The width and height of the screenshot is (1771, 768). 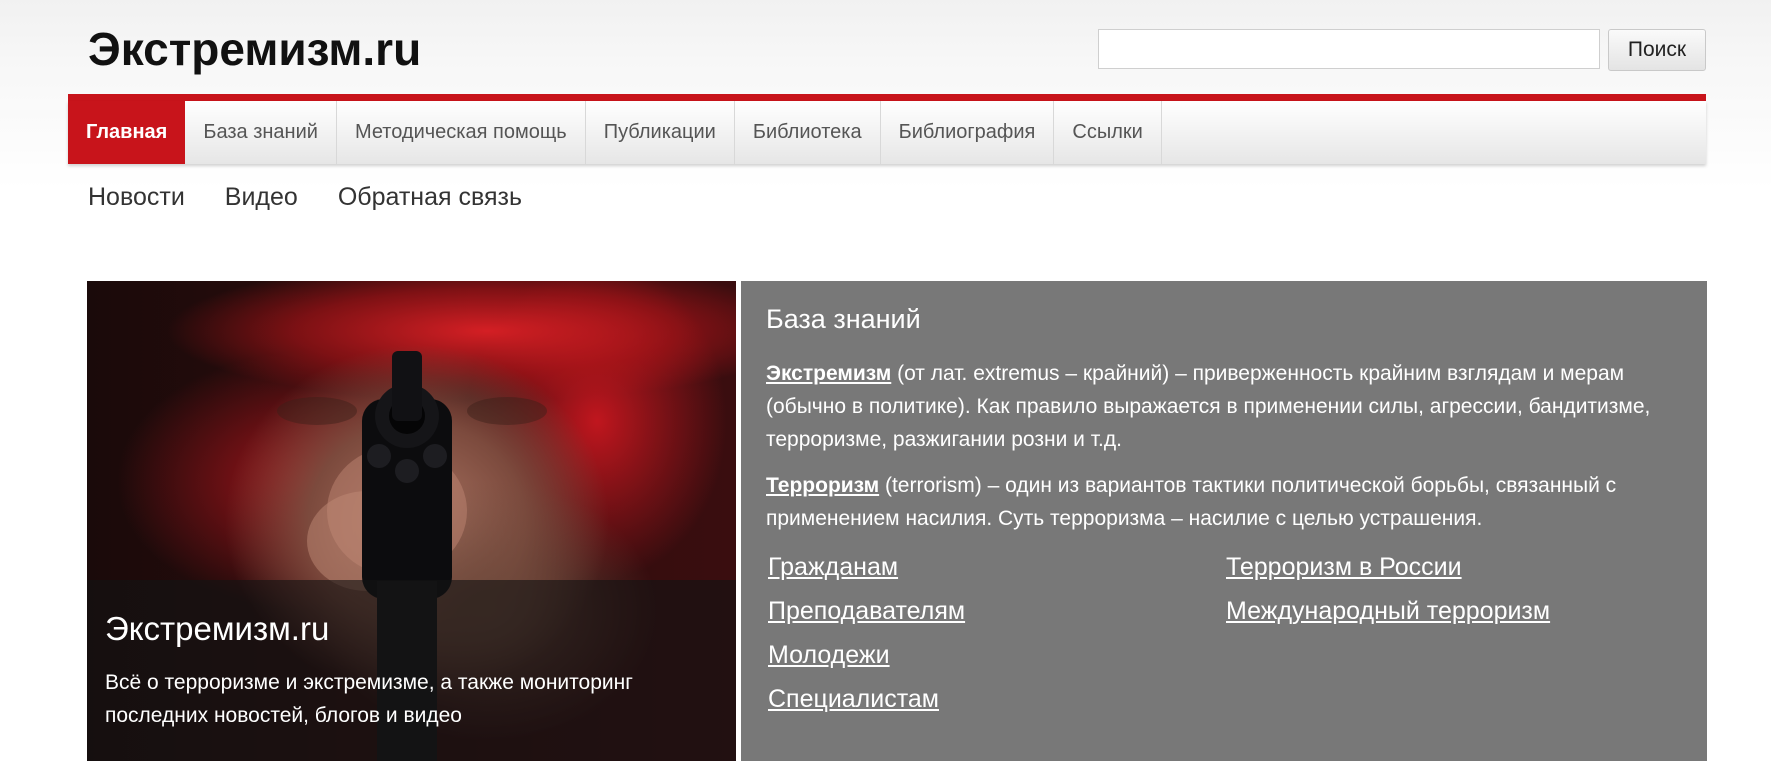 What do you see at coordinates (1349, 49) in the screenshot?
I see `search-input` at bounding box center [1349, 49].